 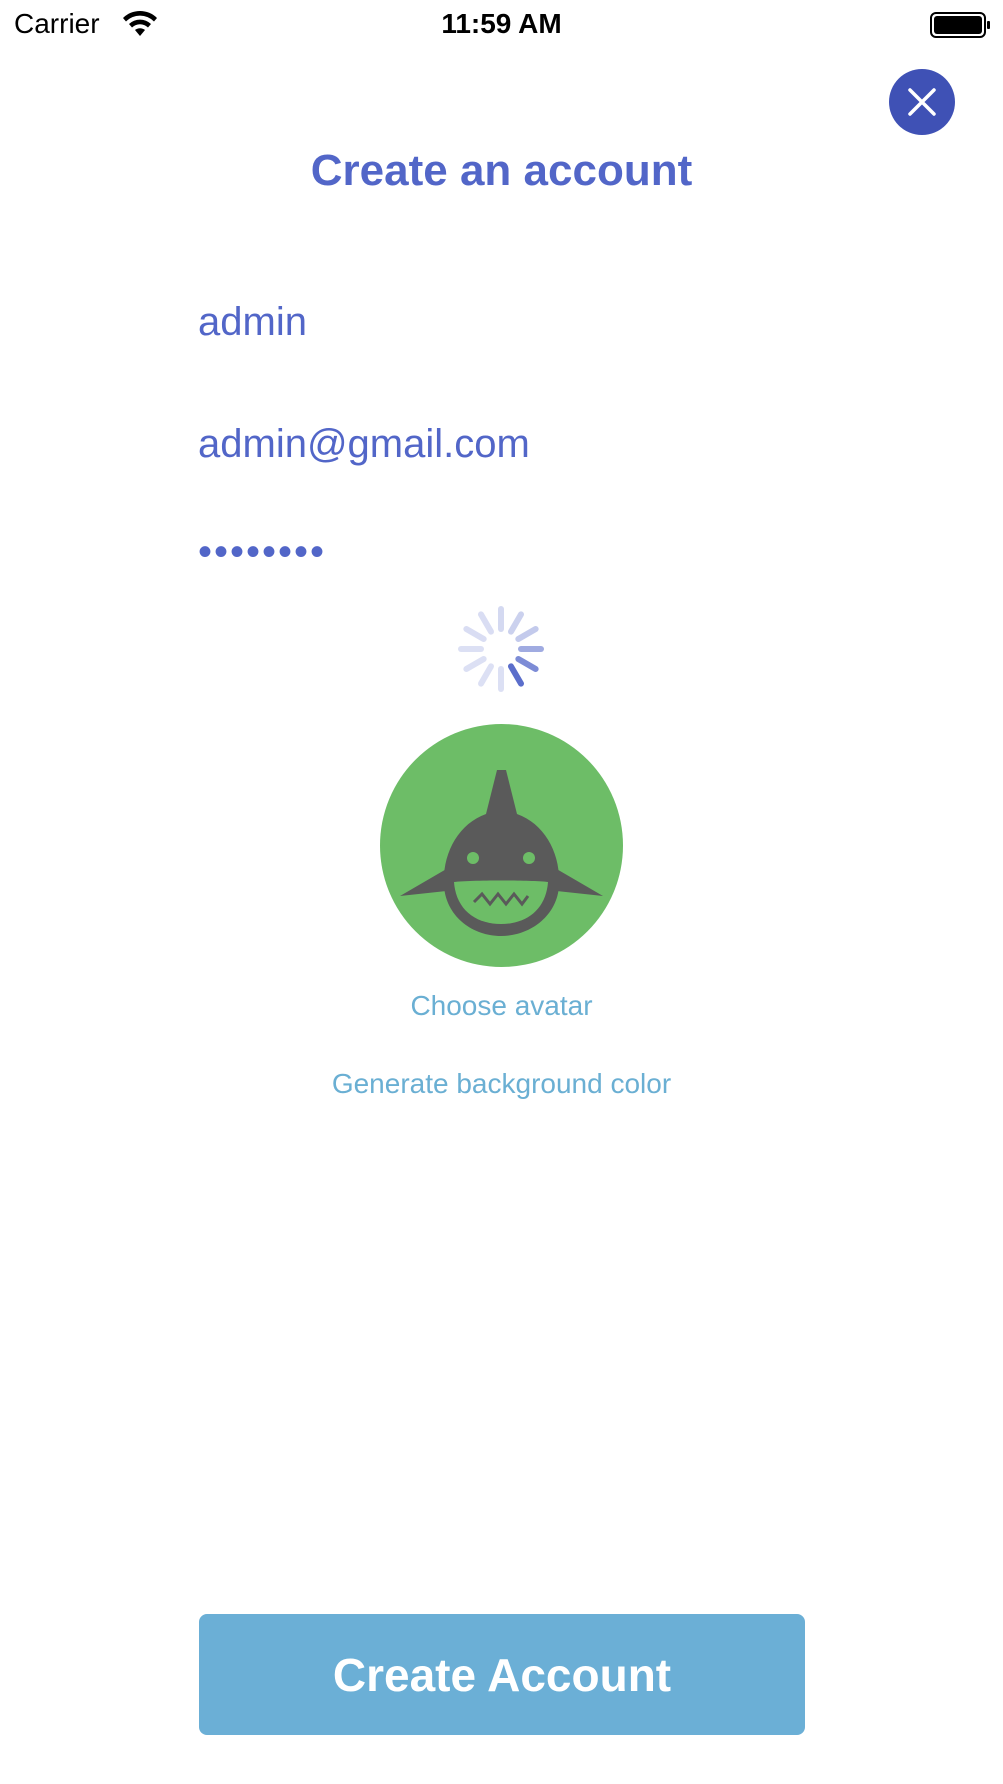 I want to click on username-field, so click(x=501, y=322).